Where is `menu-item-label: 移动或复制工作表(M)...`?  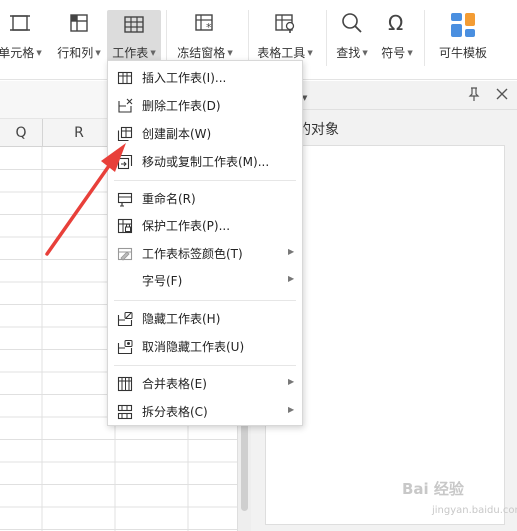
menu-item-label: 移动或复制工作表(M)... is located at coordinates (206, 162).